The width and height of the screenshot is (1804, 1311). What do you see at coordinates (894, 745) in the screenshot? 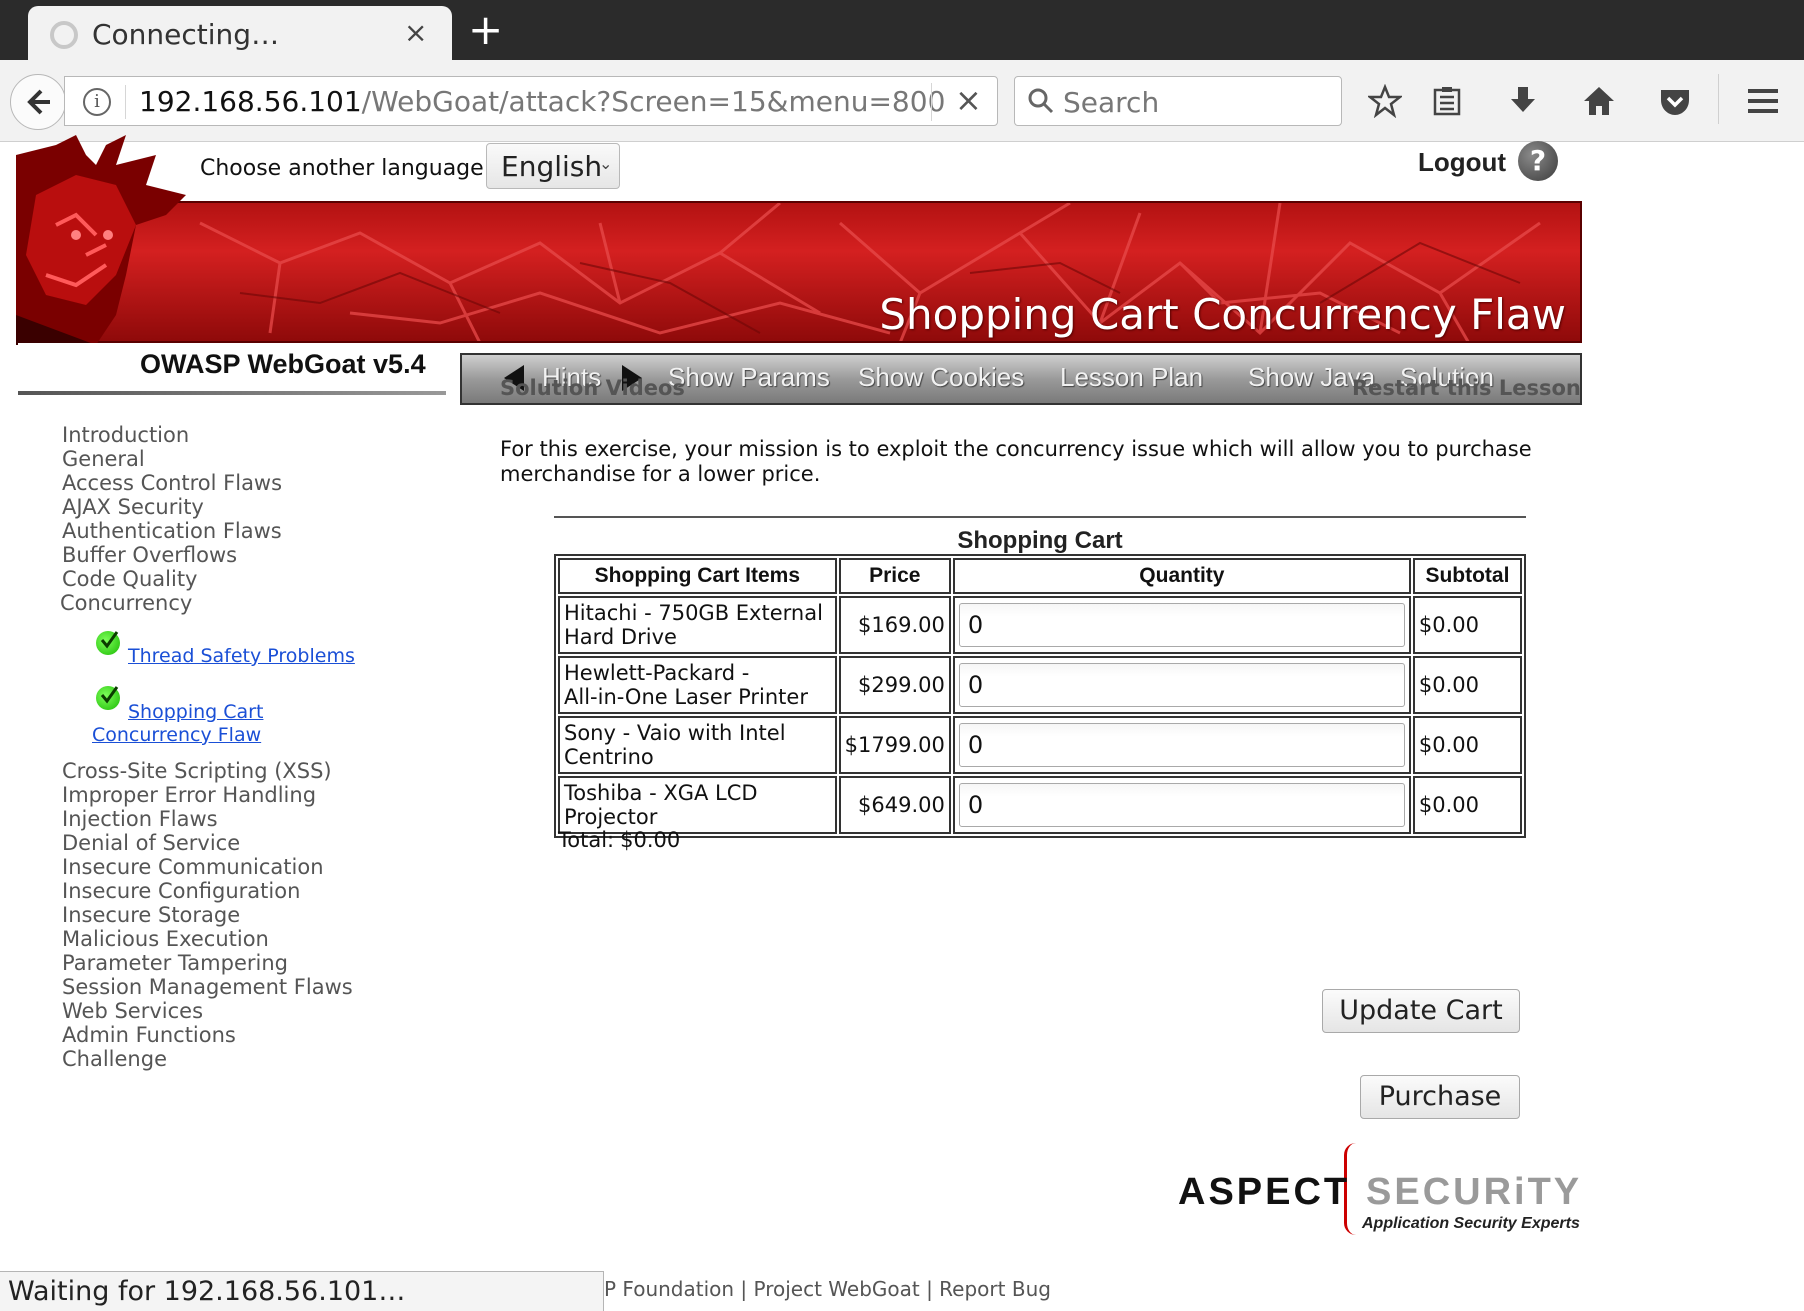
I see `item-price: $1799.00` at bounding box center [894, 745].